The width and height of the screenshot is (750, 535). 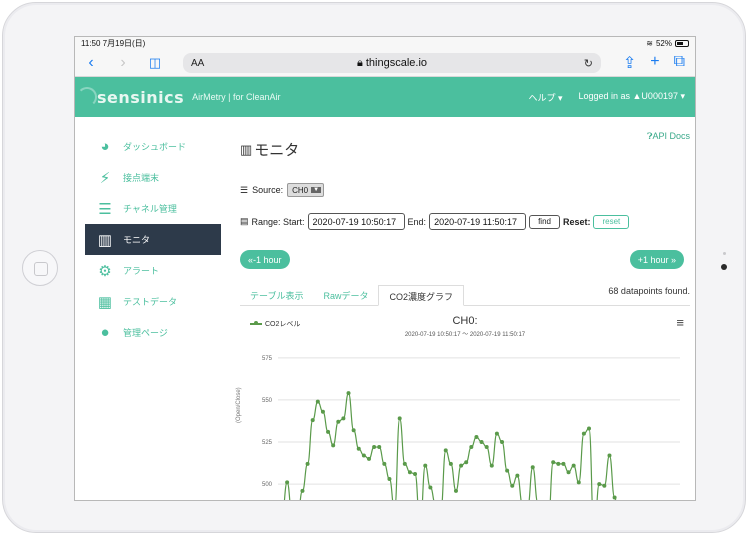 What do you see at coordinates (236, 97) in the screenshot?
I see `app-subtitle: AirMetry | for CleanAir` at bounding box center [236, 97].